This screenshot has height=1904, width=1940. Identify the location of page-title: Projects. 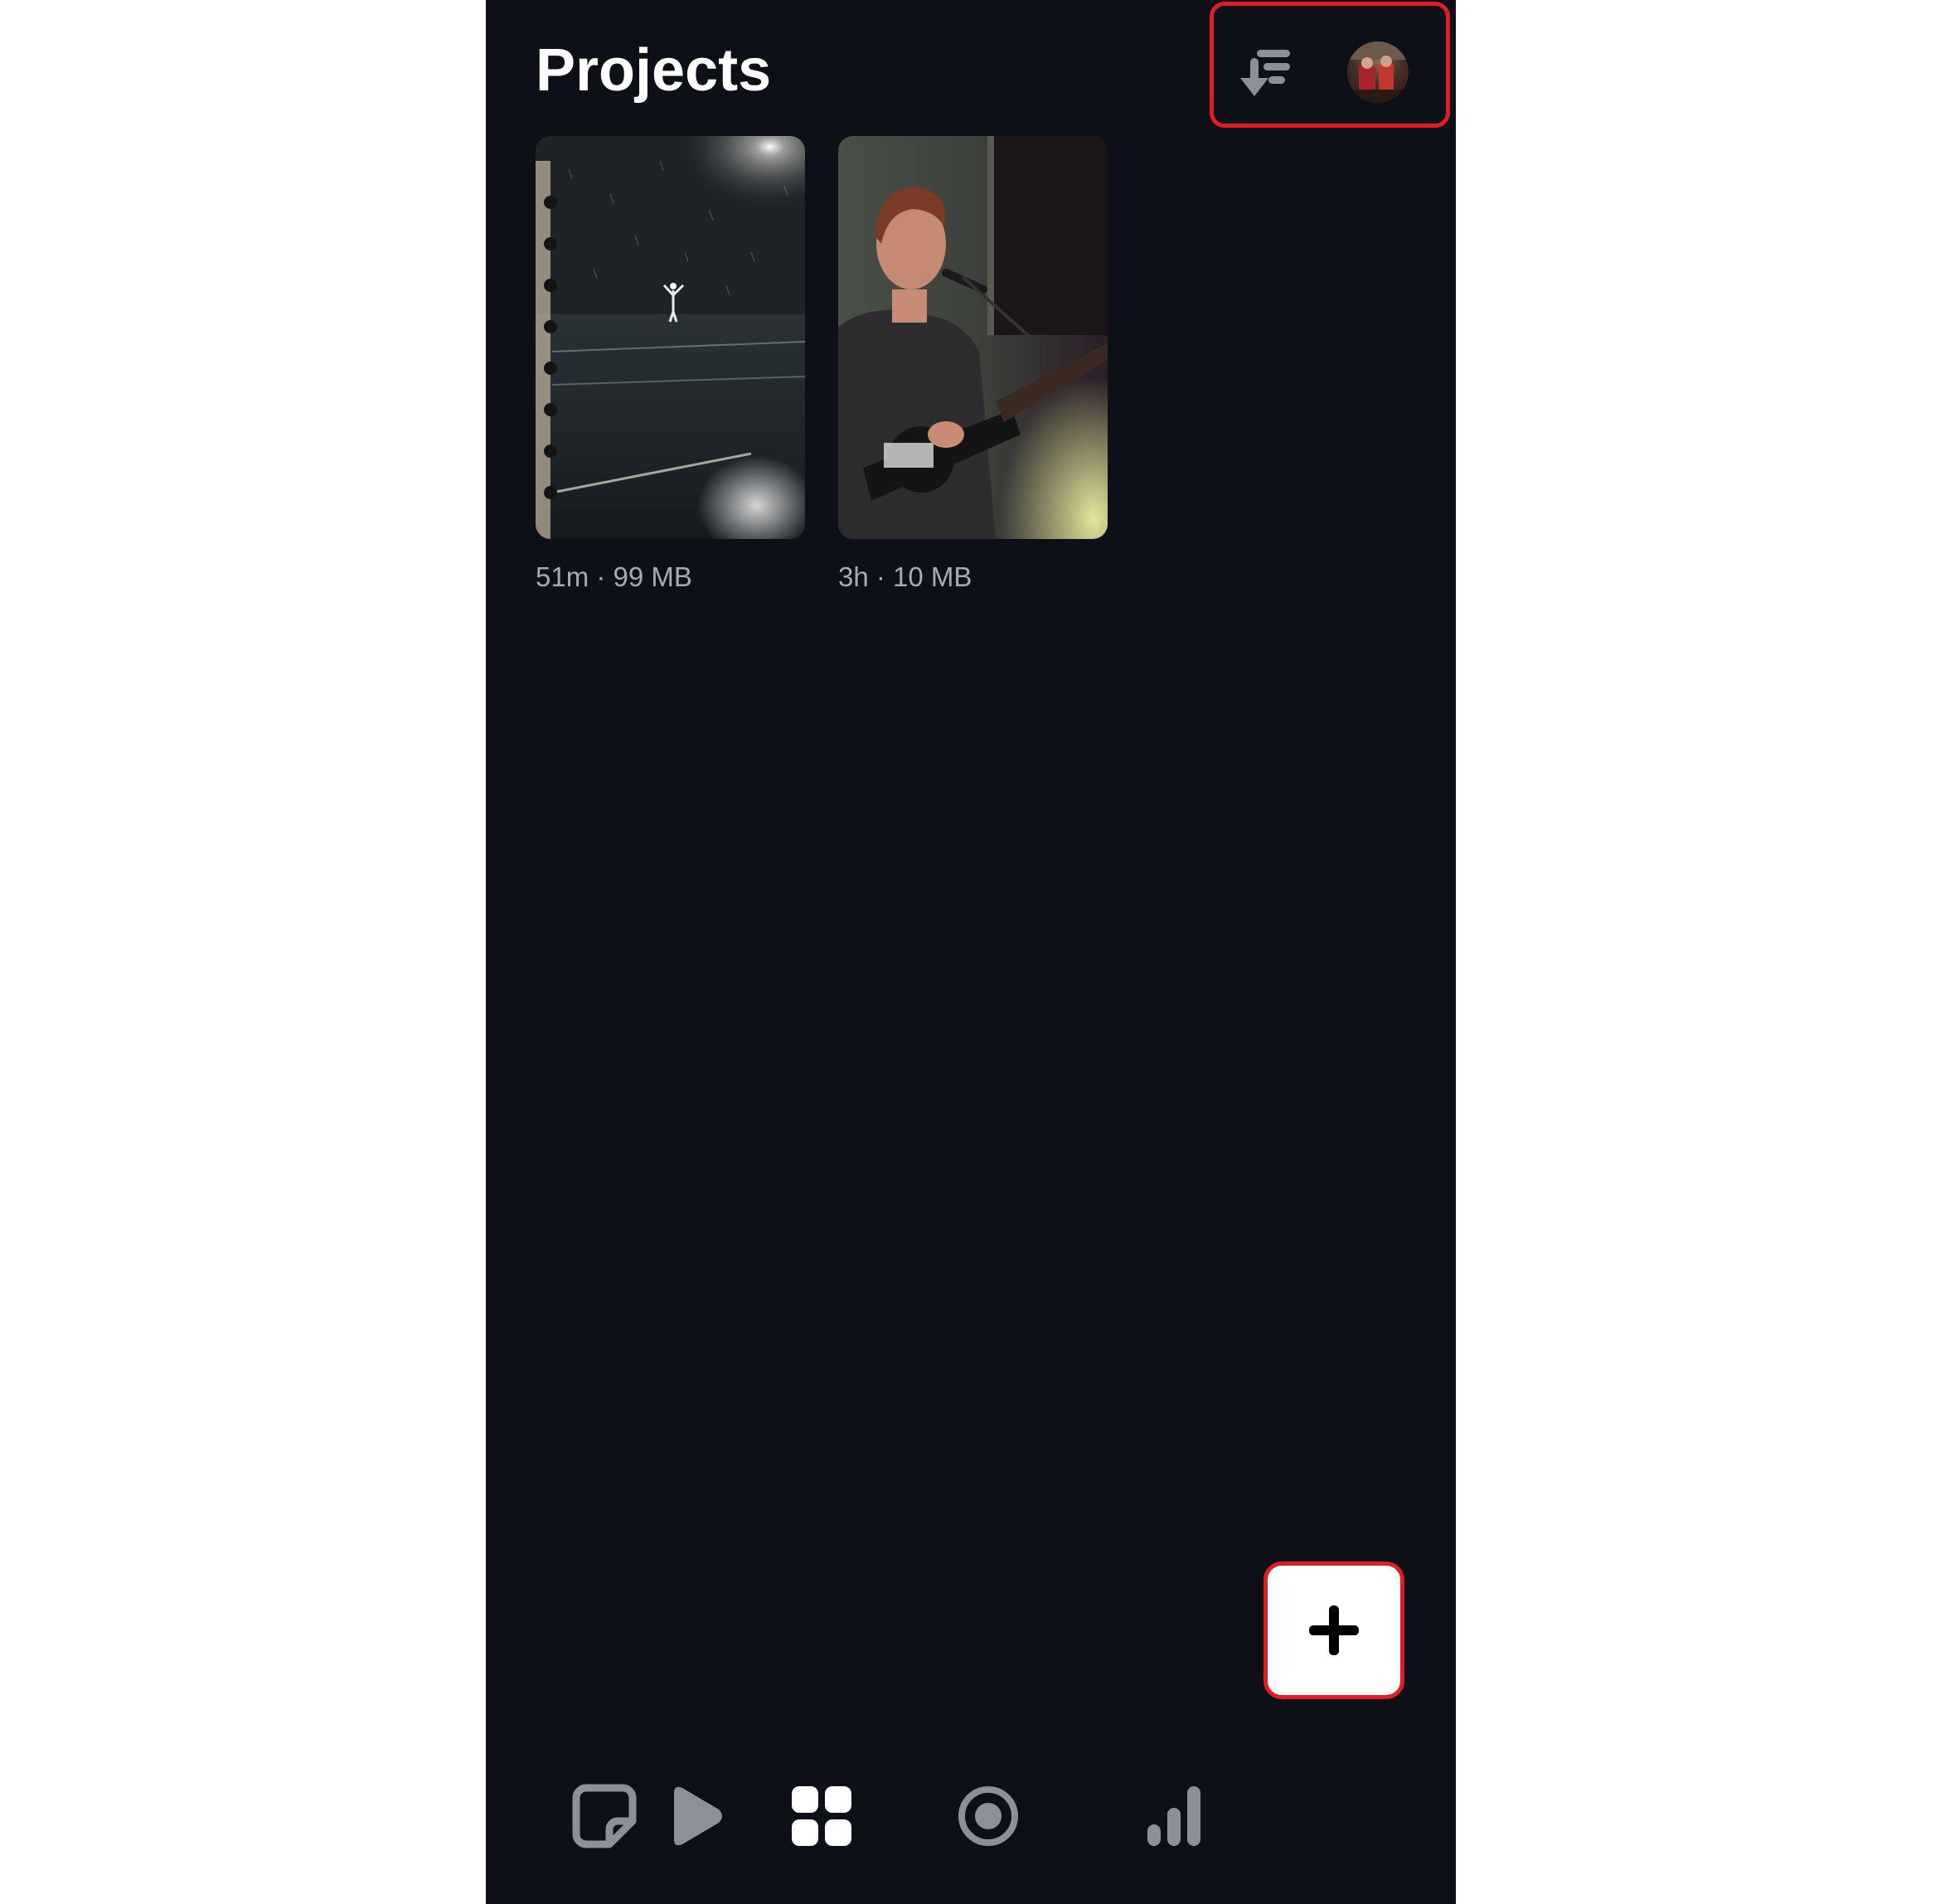
(654, 70).